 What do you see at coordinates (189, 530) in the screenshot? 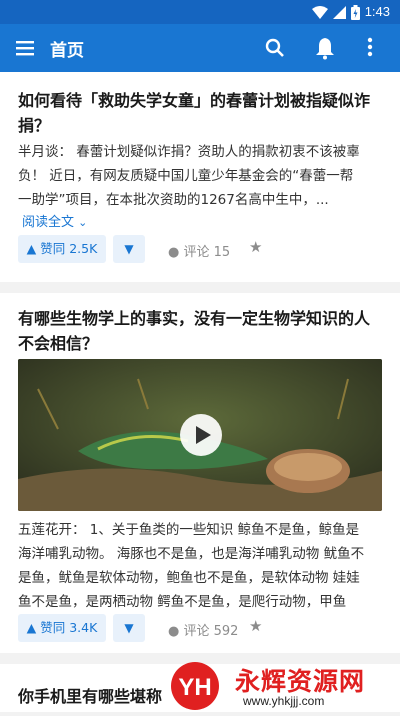
I see `excerpt-line: 五莲花开： 1、关于鱼类的一些知识 鲸鱼不是鱼，鲸鱼是` at bounding box center [189, 530].